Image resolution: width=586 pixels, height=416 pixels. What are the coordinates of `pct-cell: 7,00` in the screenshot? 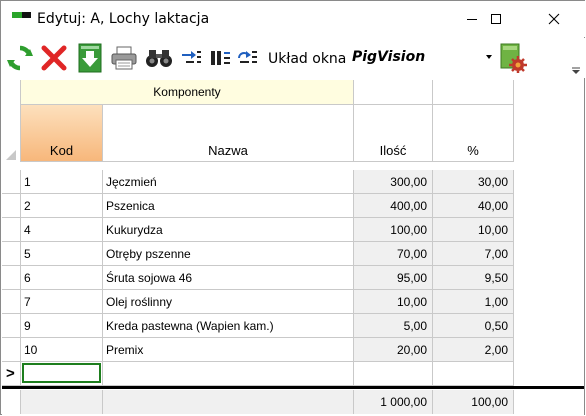 It's located at (473, 254).